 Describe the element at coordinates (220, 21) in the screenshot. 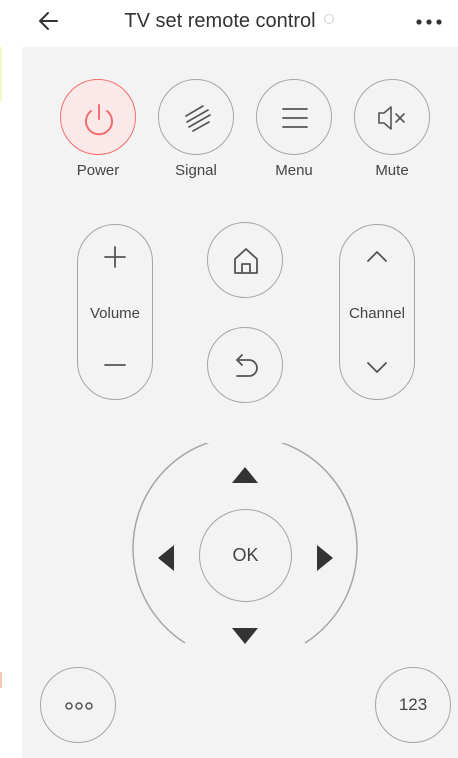

I see `page-title: TV set remote control` at that location.